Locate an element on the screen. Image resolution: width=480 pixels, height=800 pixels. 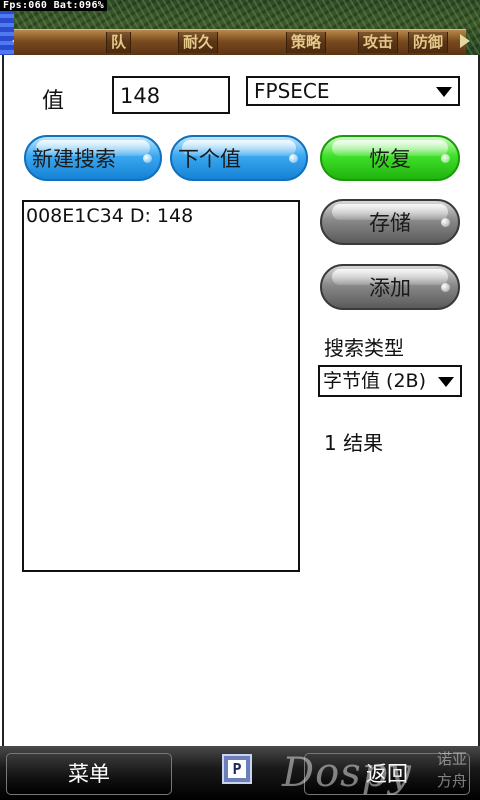
search-type-label: 搜索类型 is located at coordinates (364, 348).